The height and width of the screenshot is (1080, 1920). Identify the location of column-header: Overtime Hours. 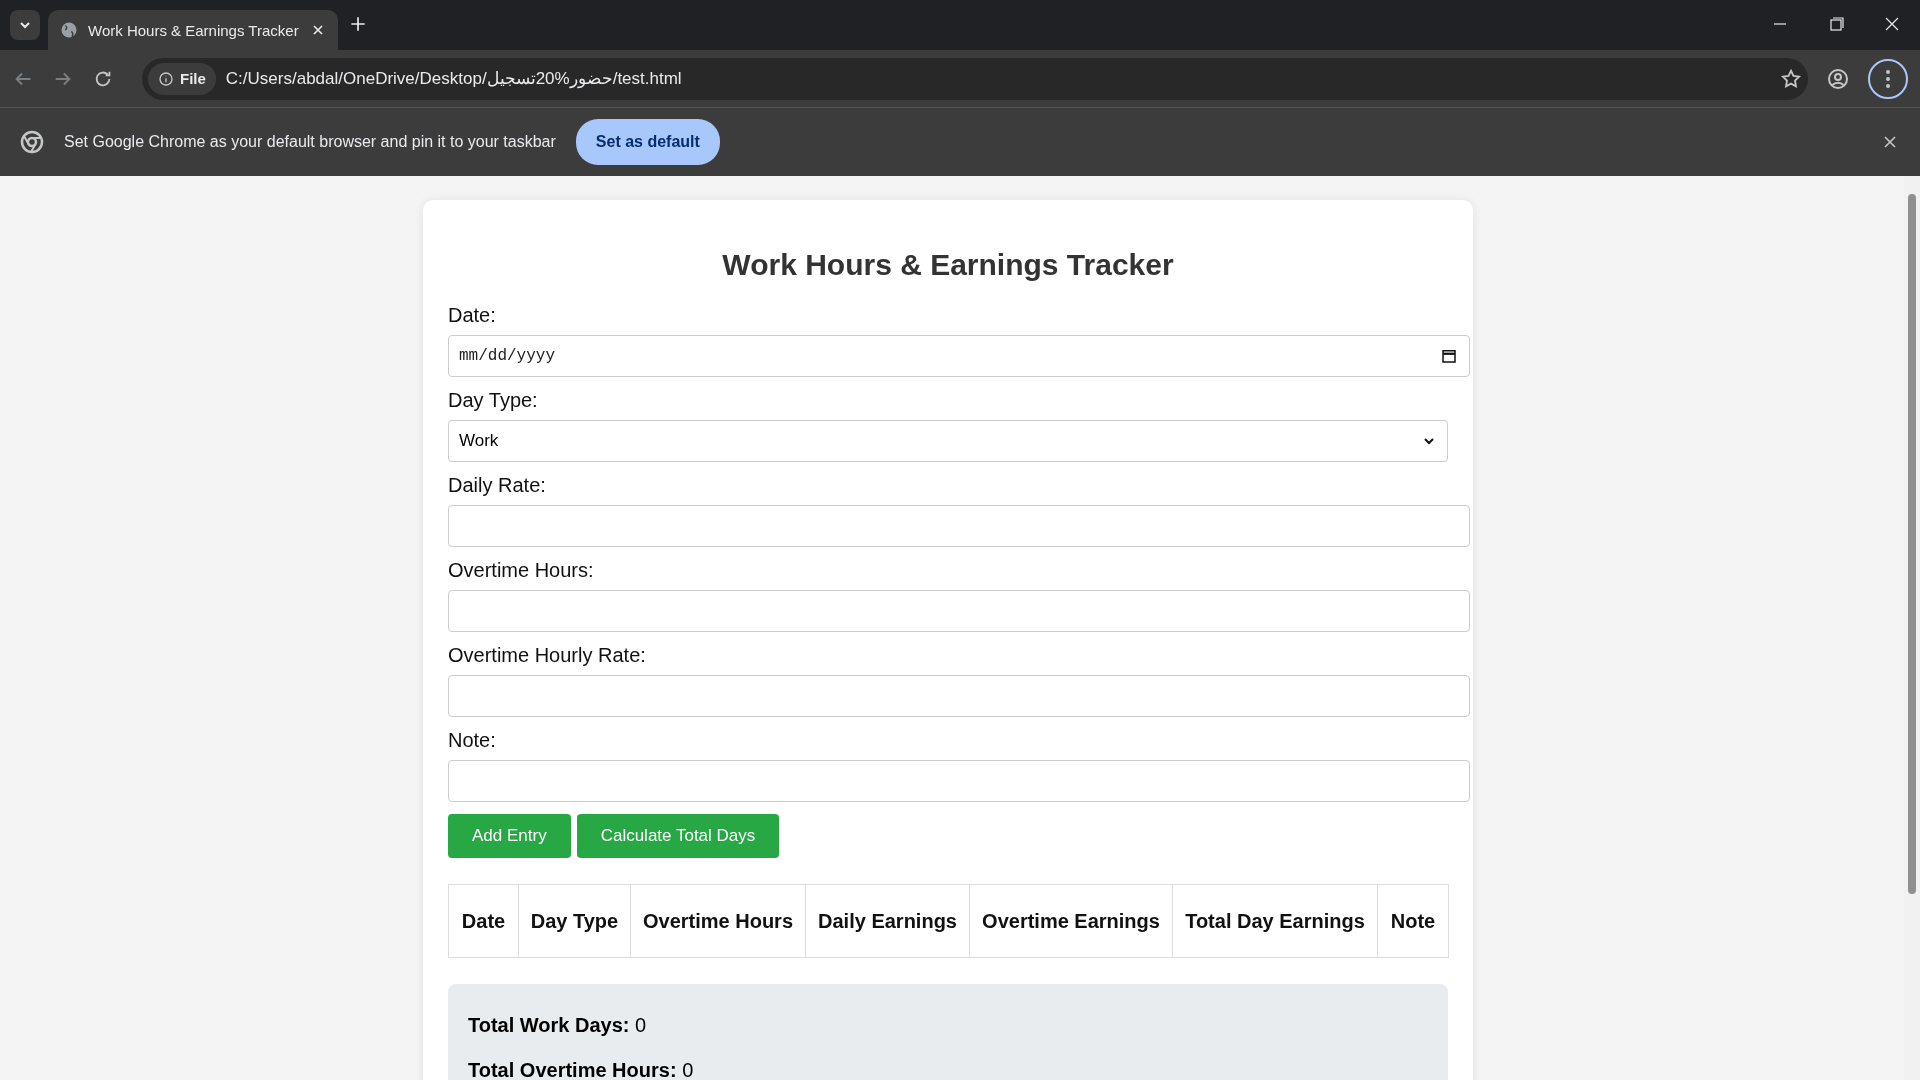
(718, 921).